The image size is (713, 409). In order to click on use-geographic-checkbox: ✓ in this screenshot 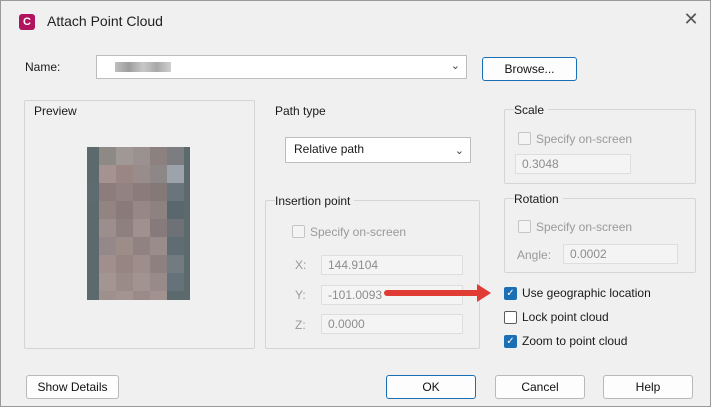, I will do `click(510, 293)`.